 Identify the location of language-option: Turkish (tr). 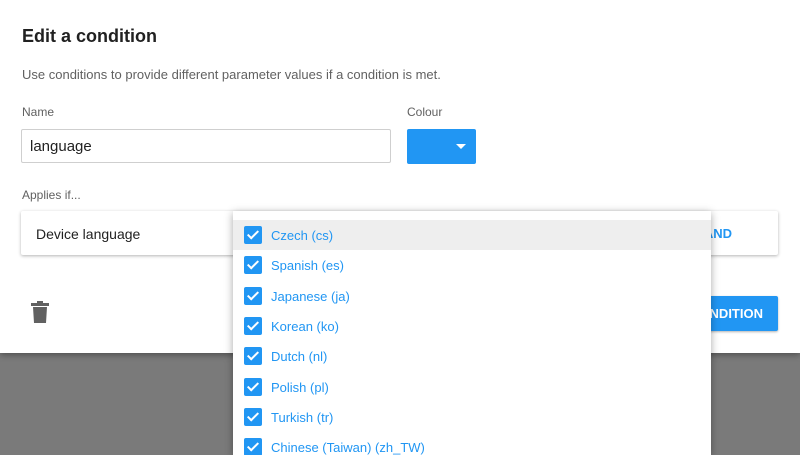
(472, 417).